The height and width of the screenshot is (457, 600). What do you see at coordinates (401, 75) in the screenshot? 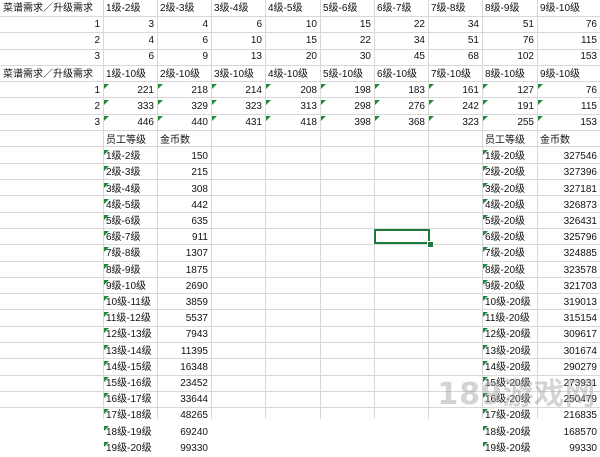
I see `table2-column-header: 6级-10级` at bounding box center [401, 75].